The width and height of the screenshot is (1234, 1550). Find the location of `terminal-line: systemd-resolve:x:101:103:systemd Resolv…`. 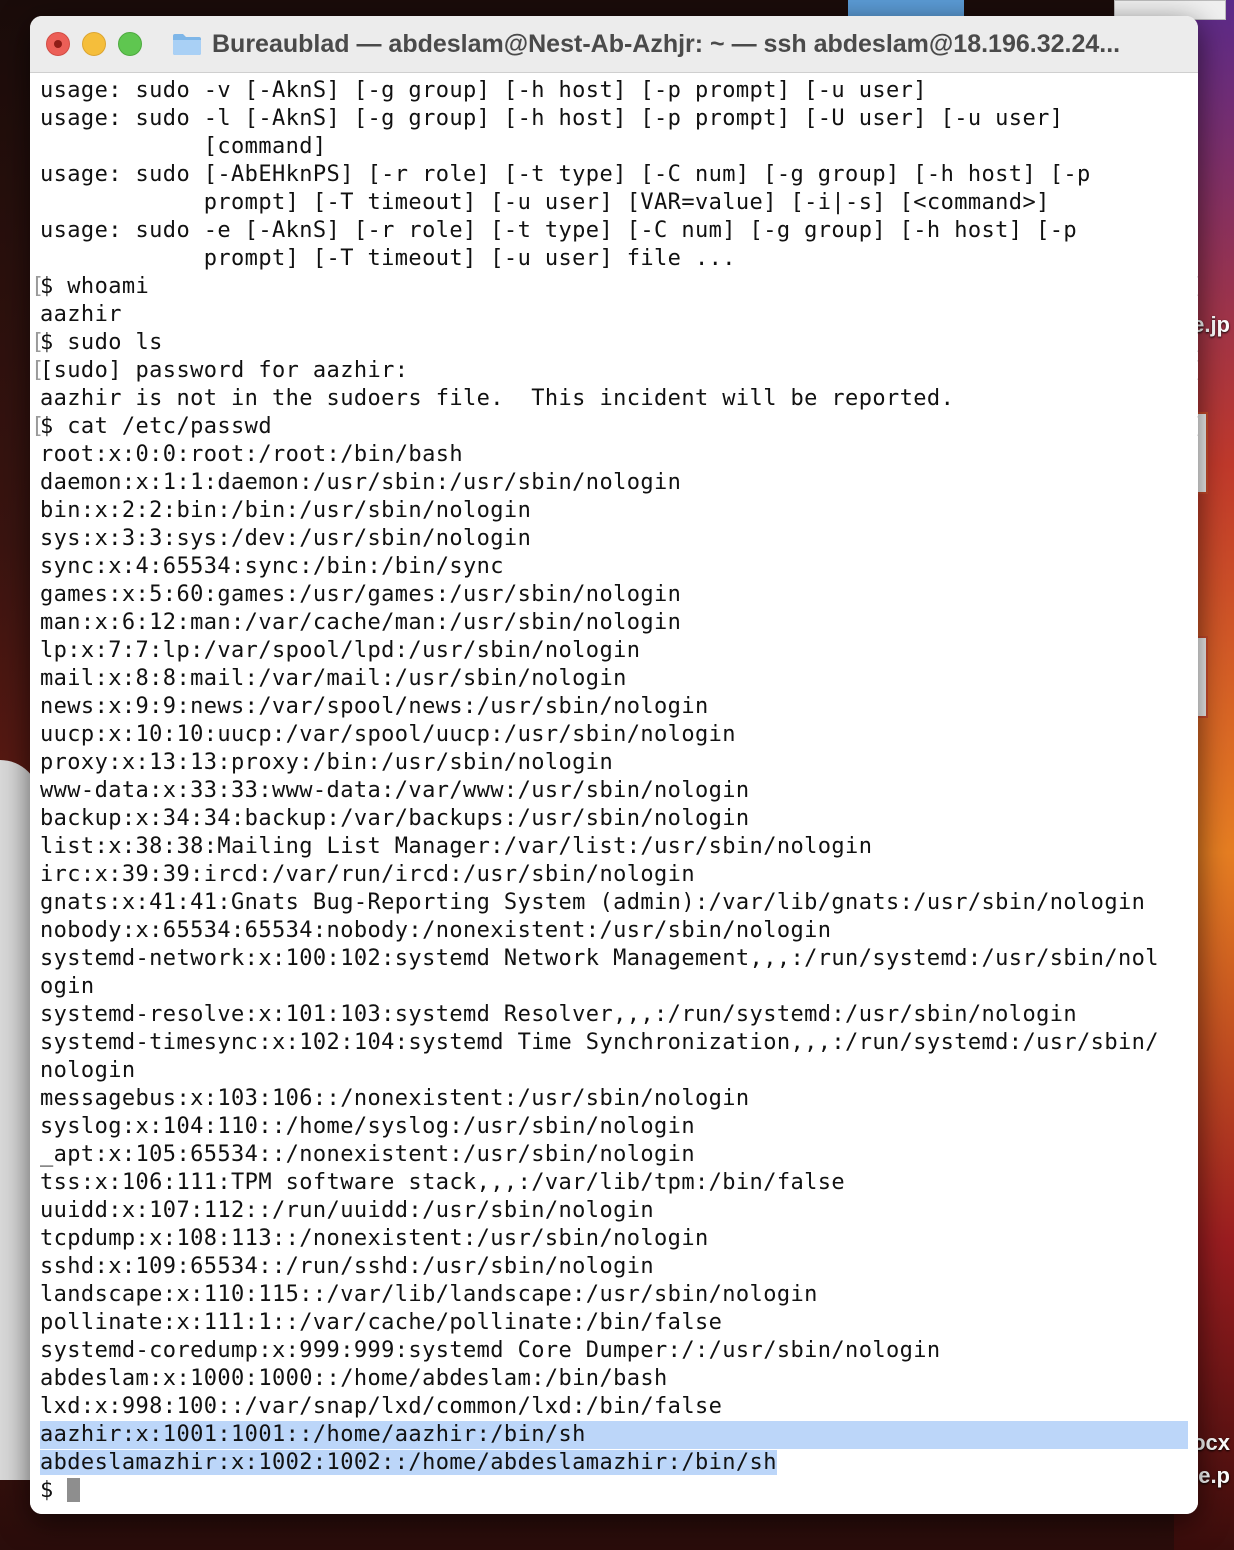

terminal-line: systemd-resolve:x:101:103:systemd Resolv… is located at coordinates (619, 1015).